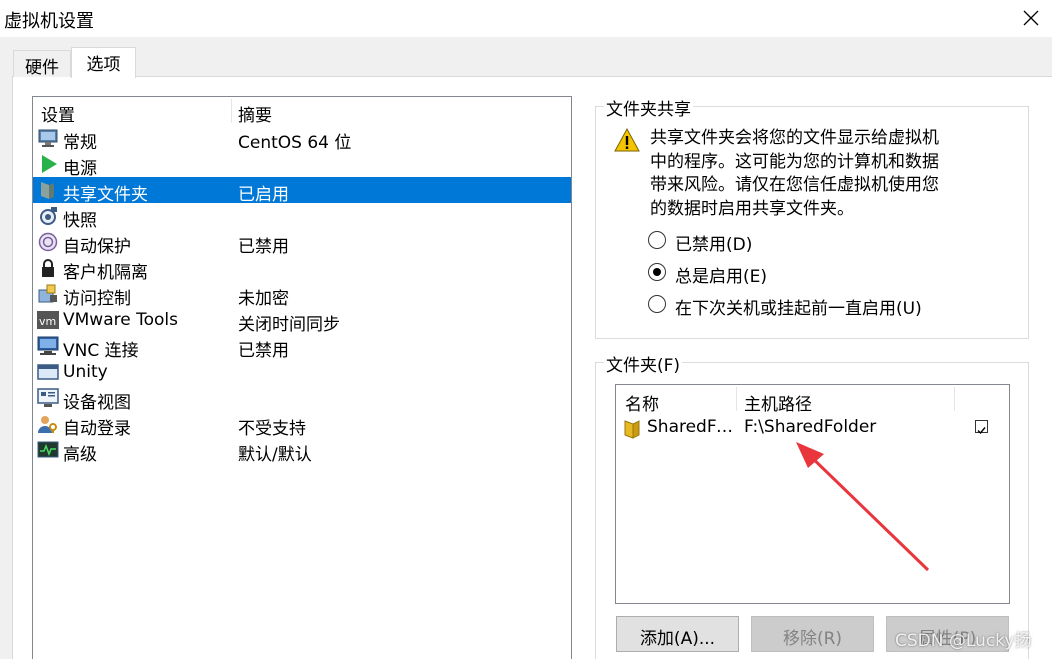  What do you see at coordinates (58, 113) in the screenshot?
I see `column-header-setting: 设置` at bounding box center [58, 113].